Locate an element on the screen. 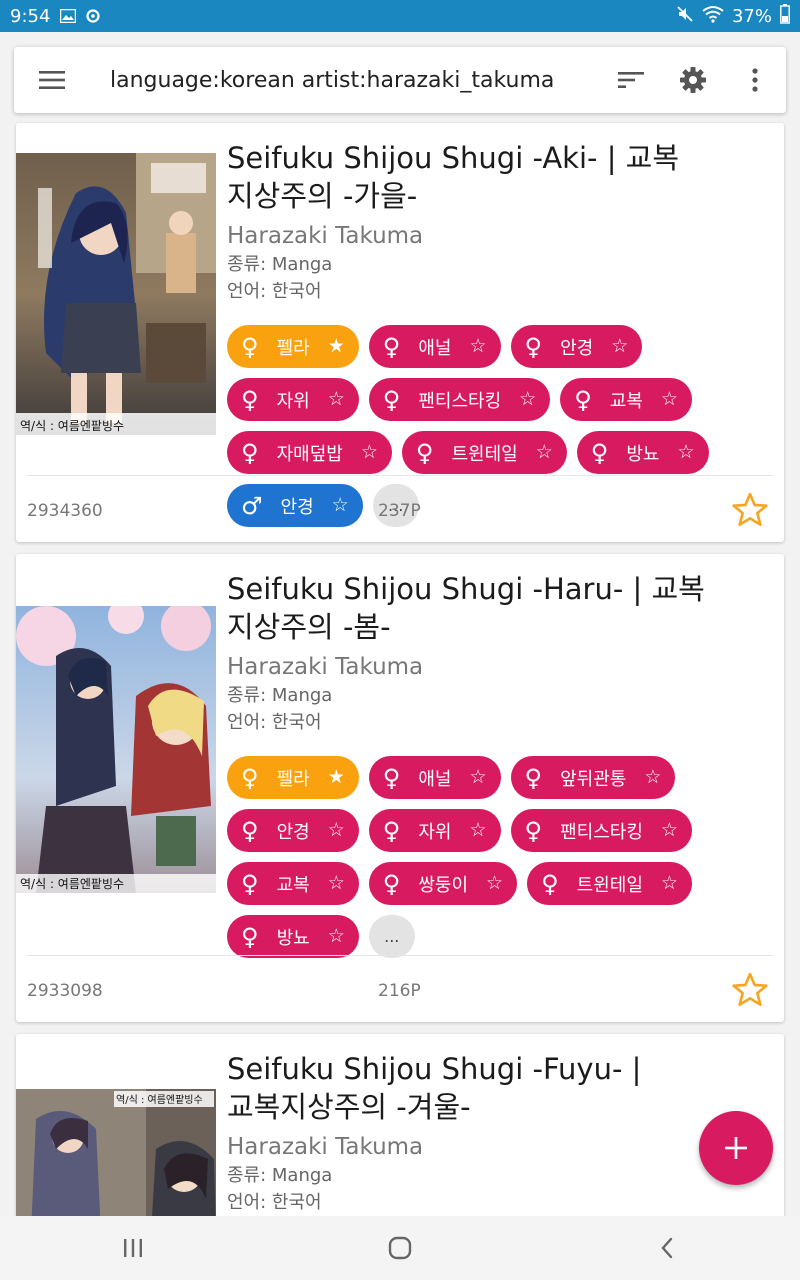 The height and width of the screenshot is (1280, 800). sort-button is located at coordinates (631, 80).